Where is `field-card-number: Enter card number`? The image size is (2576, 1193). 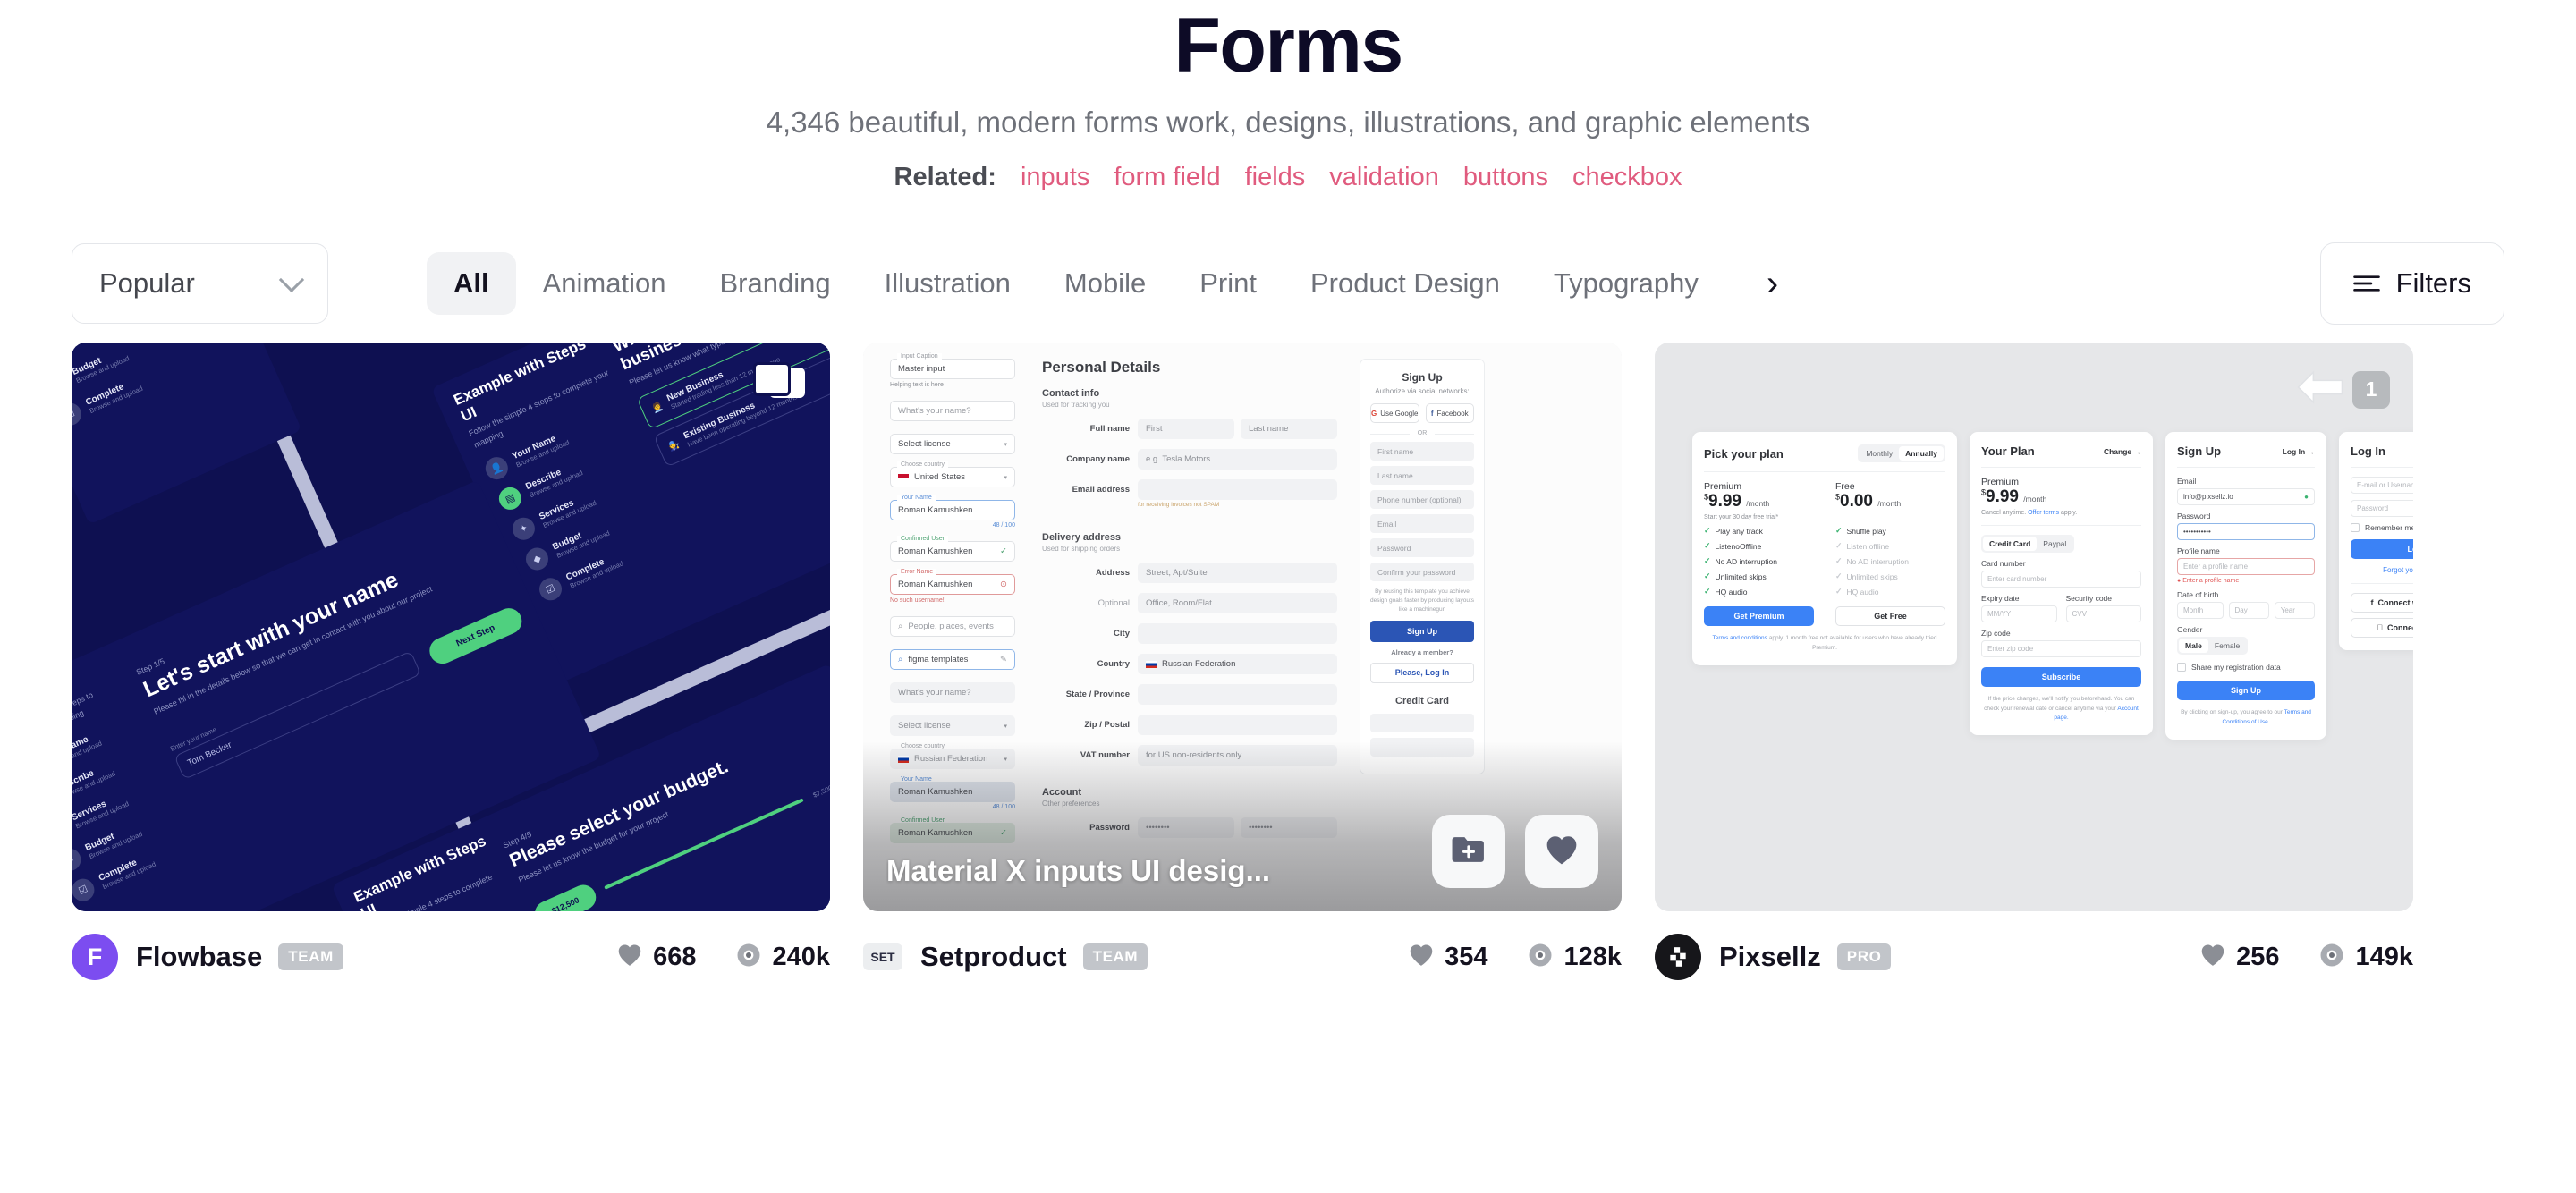
field-card-number: Enter card number is located at coordinates (2061, 579).